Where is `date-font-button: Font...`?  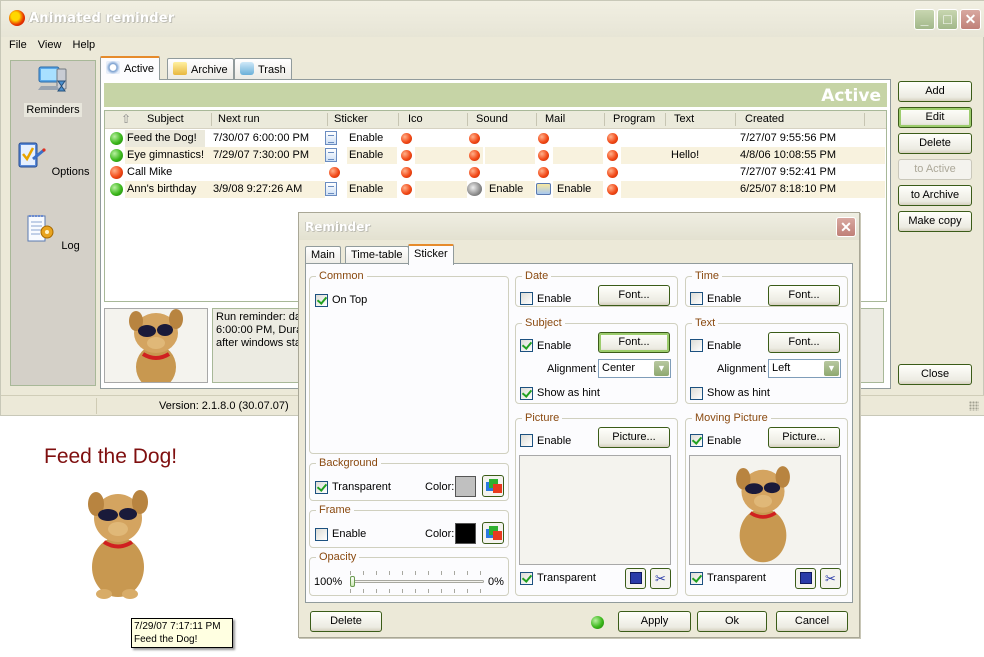 date-font-button: Font... is located at coordinates (634, 295).